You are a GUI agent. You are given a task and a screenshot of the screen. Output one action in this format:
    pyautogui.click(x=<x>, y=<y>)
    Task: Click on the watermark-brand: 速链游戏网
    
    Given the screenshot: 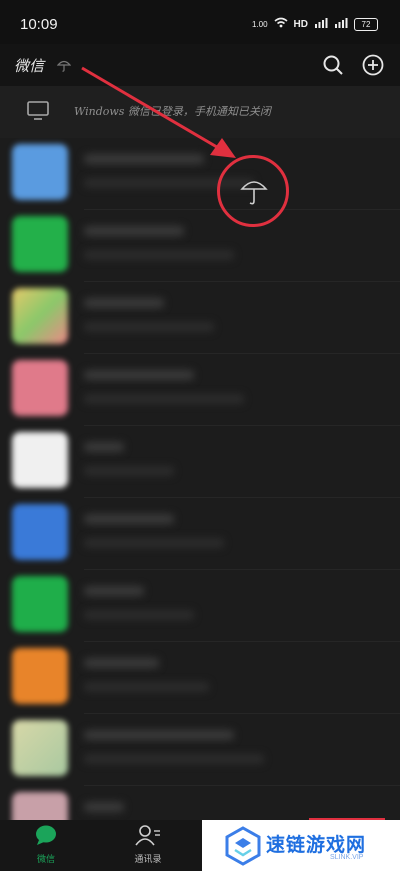 What is the action you would take?
    pyautogui.click(x=316, y=845)
    